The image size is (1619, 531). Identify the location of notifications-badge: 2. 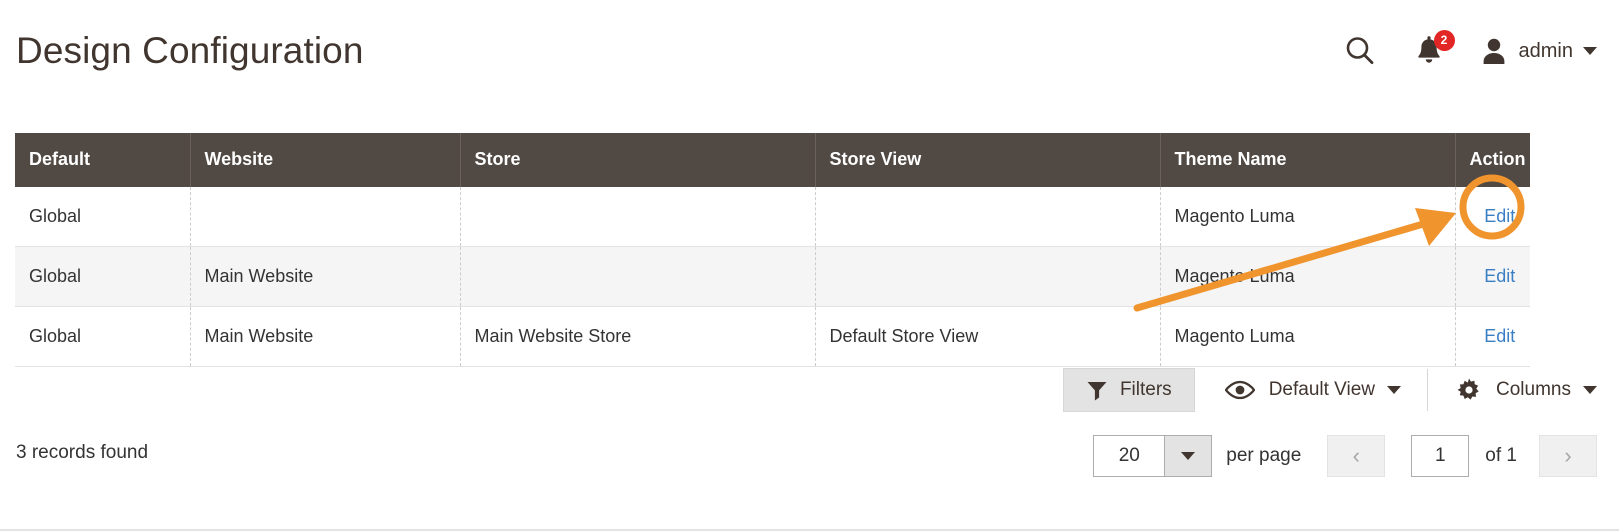
(1444, 40).